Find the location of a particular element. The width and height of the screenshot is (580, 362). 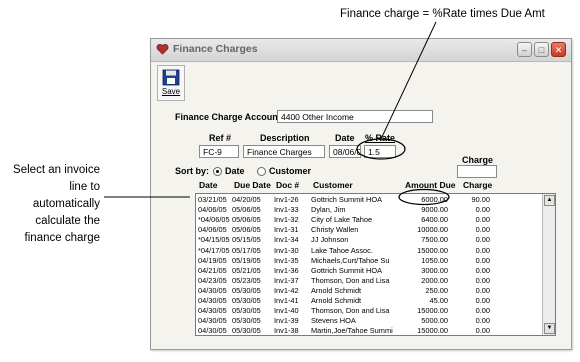

scroll-up-icon: ▲ is located at coordinates (549, 200).